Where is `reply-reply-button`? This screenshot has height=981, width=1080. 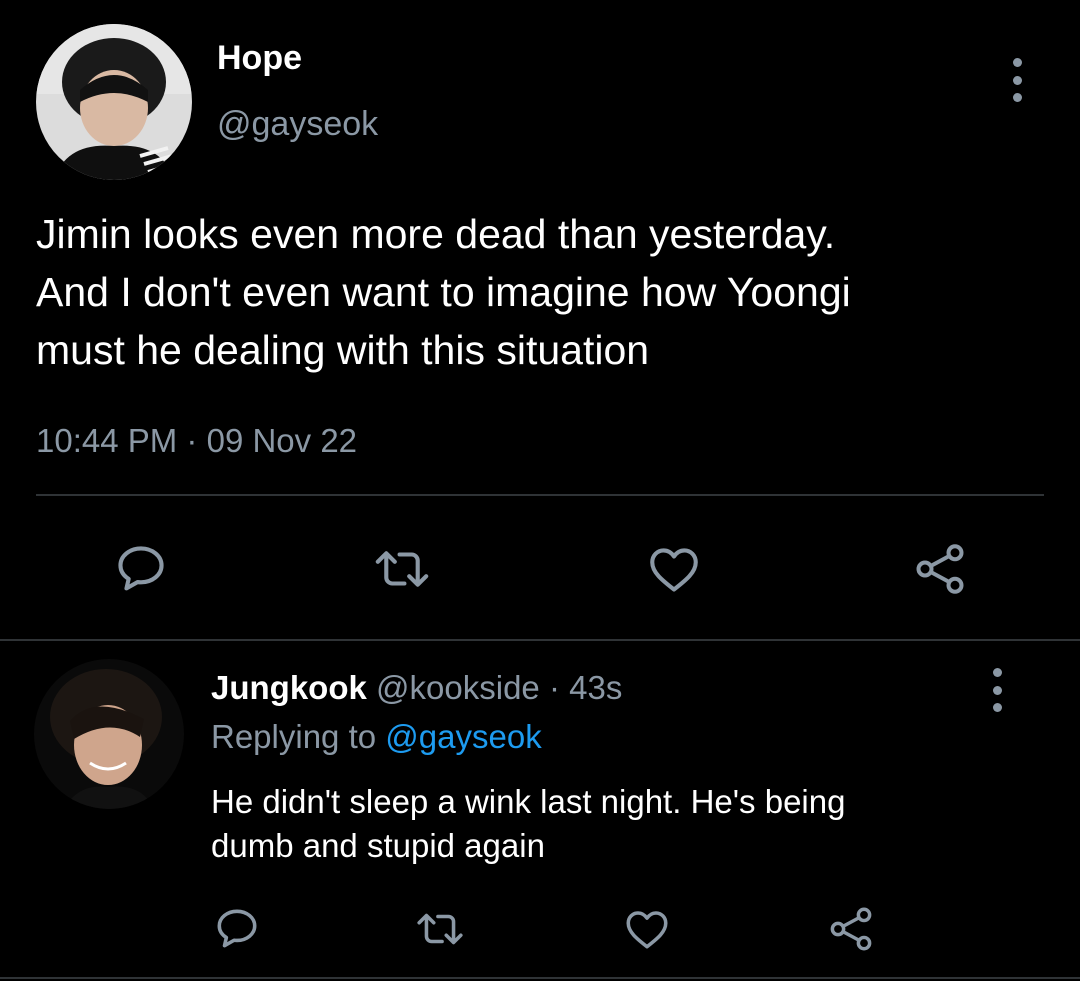
reply-reply-button is located at coordinates (237, 929).